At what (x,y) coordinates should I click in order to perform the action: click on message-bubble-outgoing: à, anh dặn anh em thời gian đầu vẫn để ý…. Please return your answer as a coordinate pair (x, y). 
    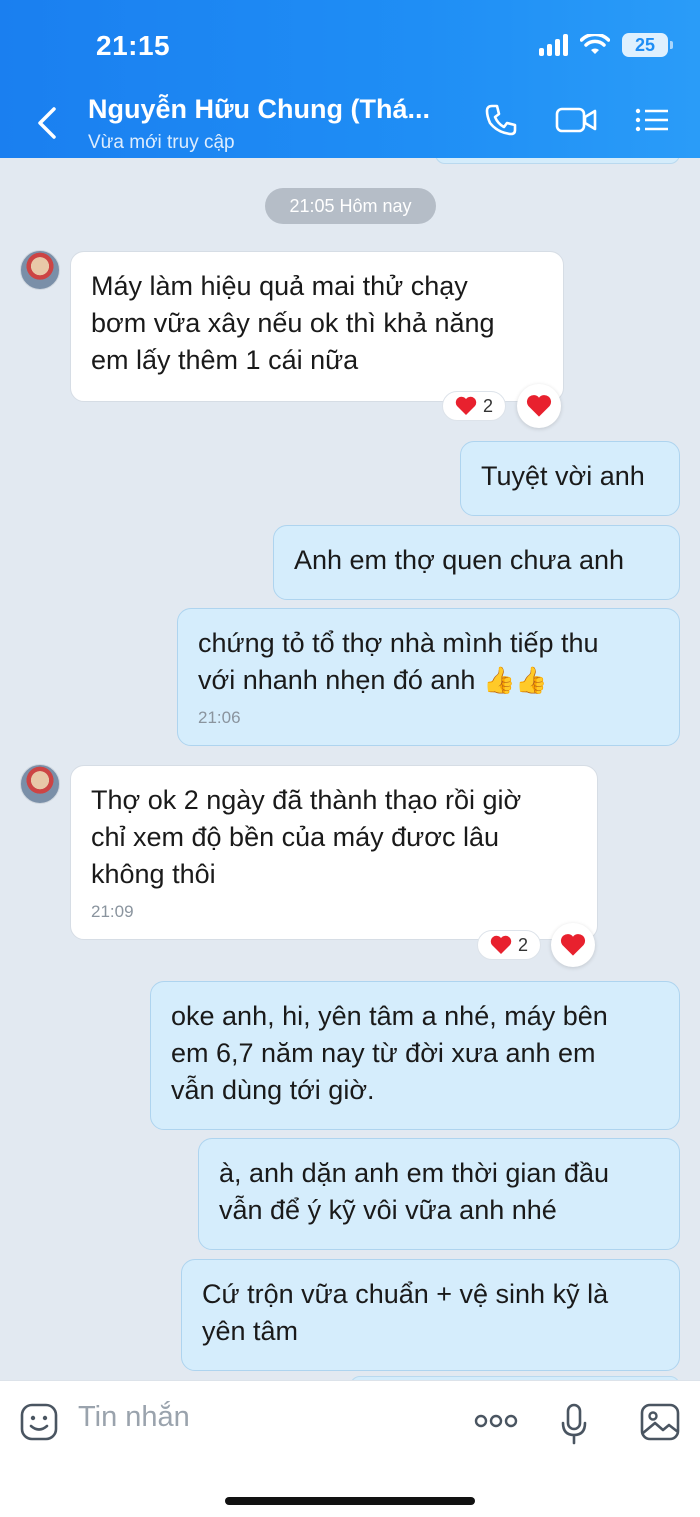
    Looking at the image, I should click on (439, 1194).